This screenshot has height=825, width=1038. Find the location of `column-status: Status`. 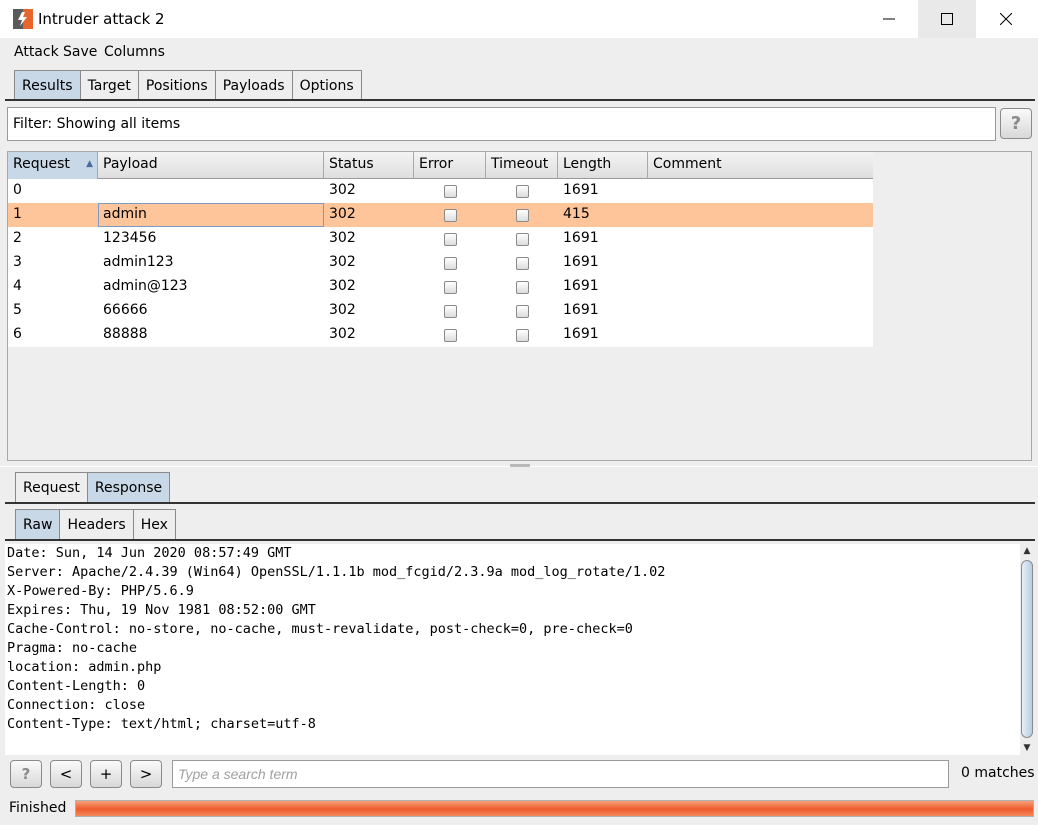

column-status: Status is located at coordinates (369, 165).